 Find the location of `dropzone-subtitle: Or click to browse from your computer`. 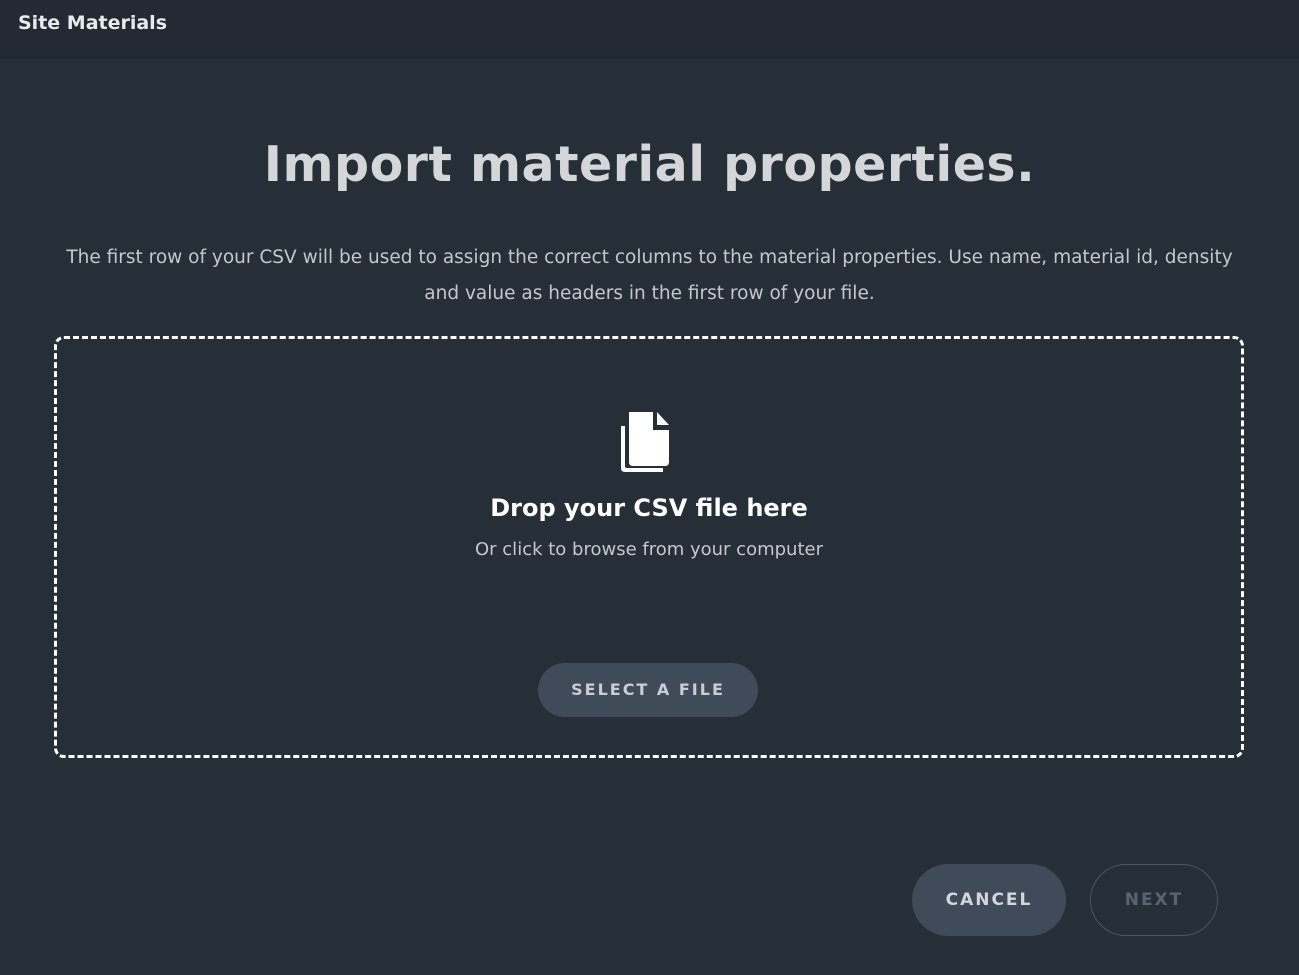

dropzone-subtitle: Or click to browse from your computer is located at coordinates (649, 549).